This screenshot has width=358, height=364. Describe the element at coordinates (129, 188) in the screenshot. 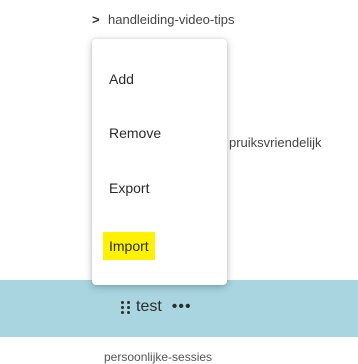

I see `menu-item-export: Export` at that location.